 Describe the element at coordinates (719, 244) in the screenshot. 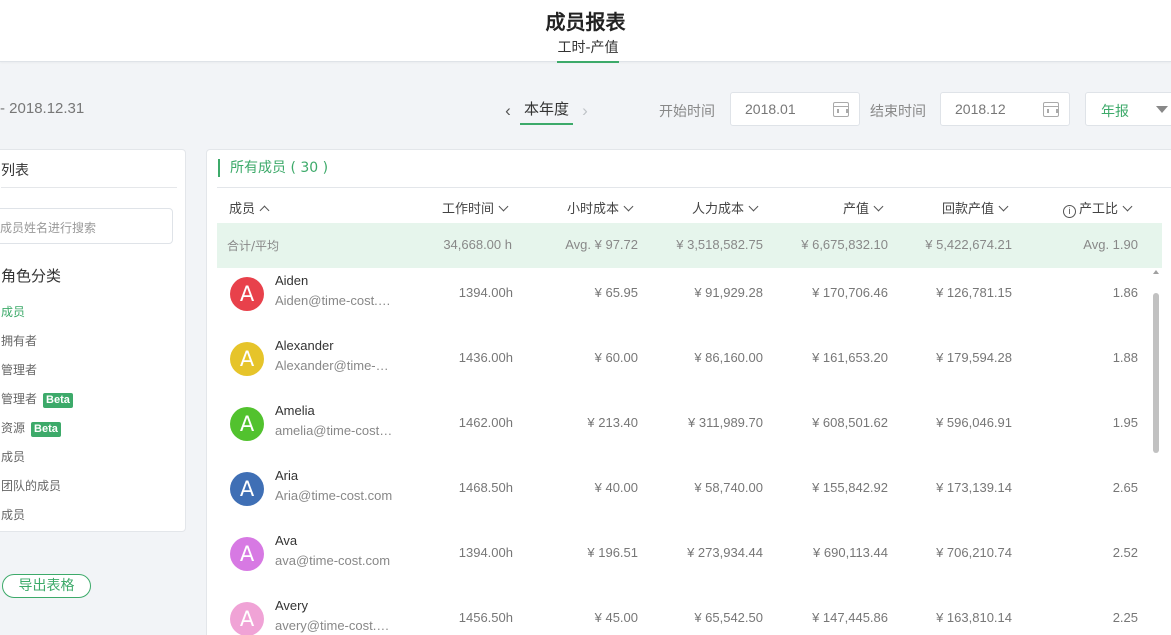

I see `totals-labor-cost: ¥ 3,518,582.75` at that location.